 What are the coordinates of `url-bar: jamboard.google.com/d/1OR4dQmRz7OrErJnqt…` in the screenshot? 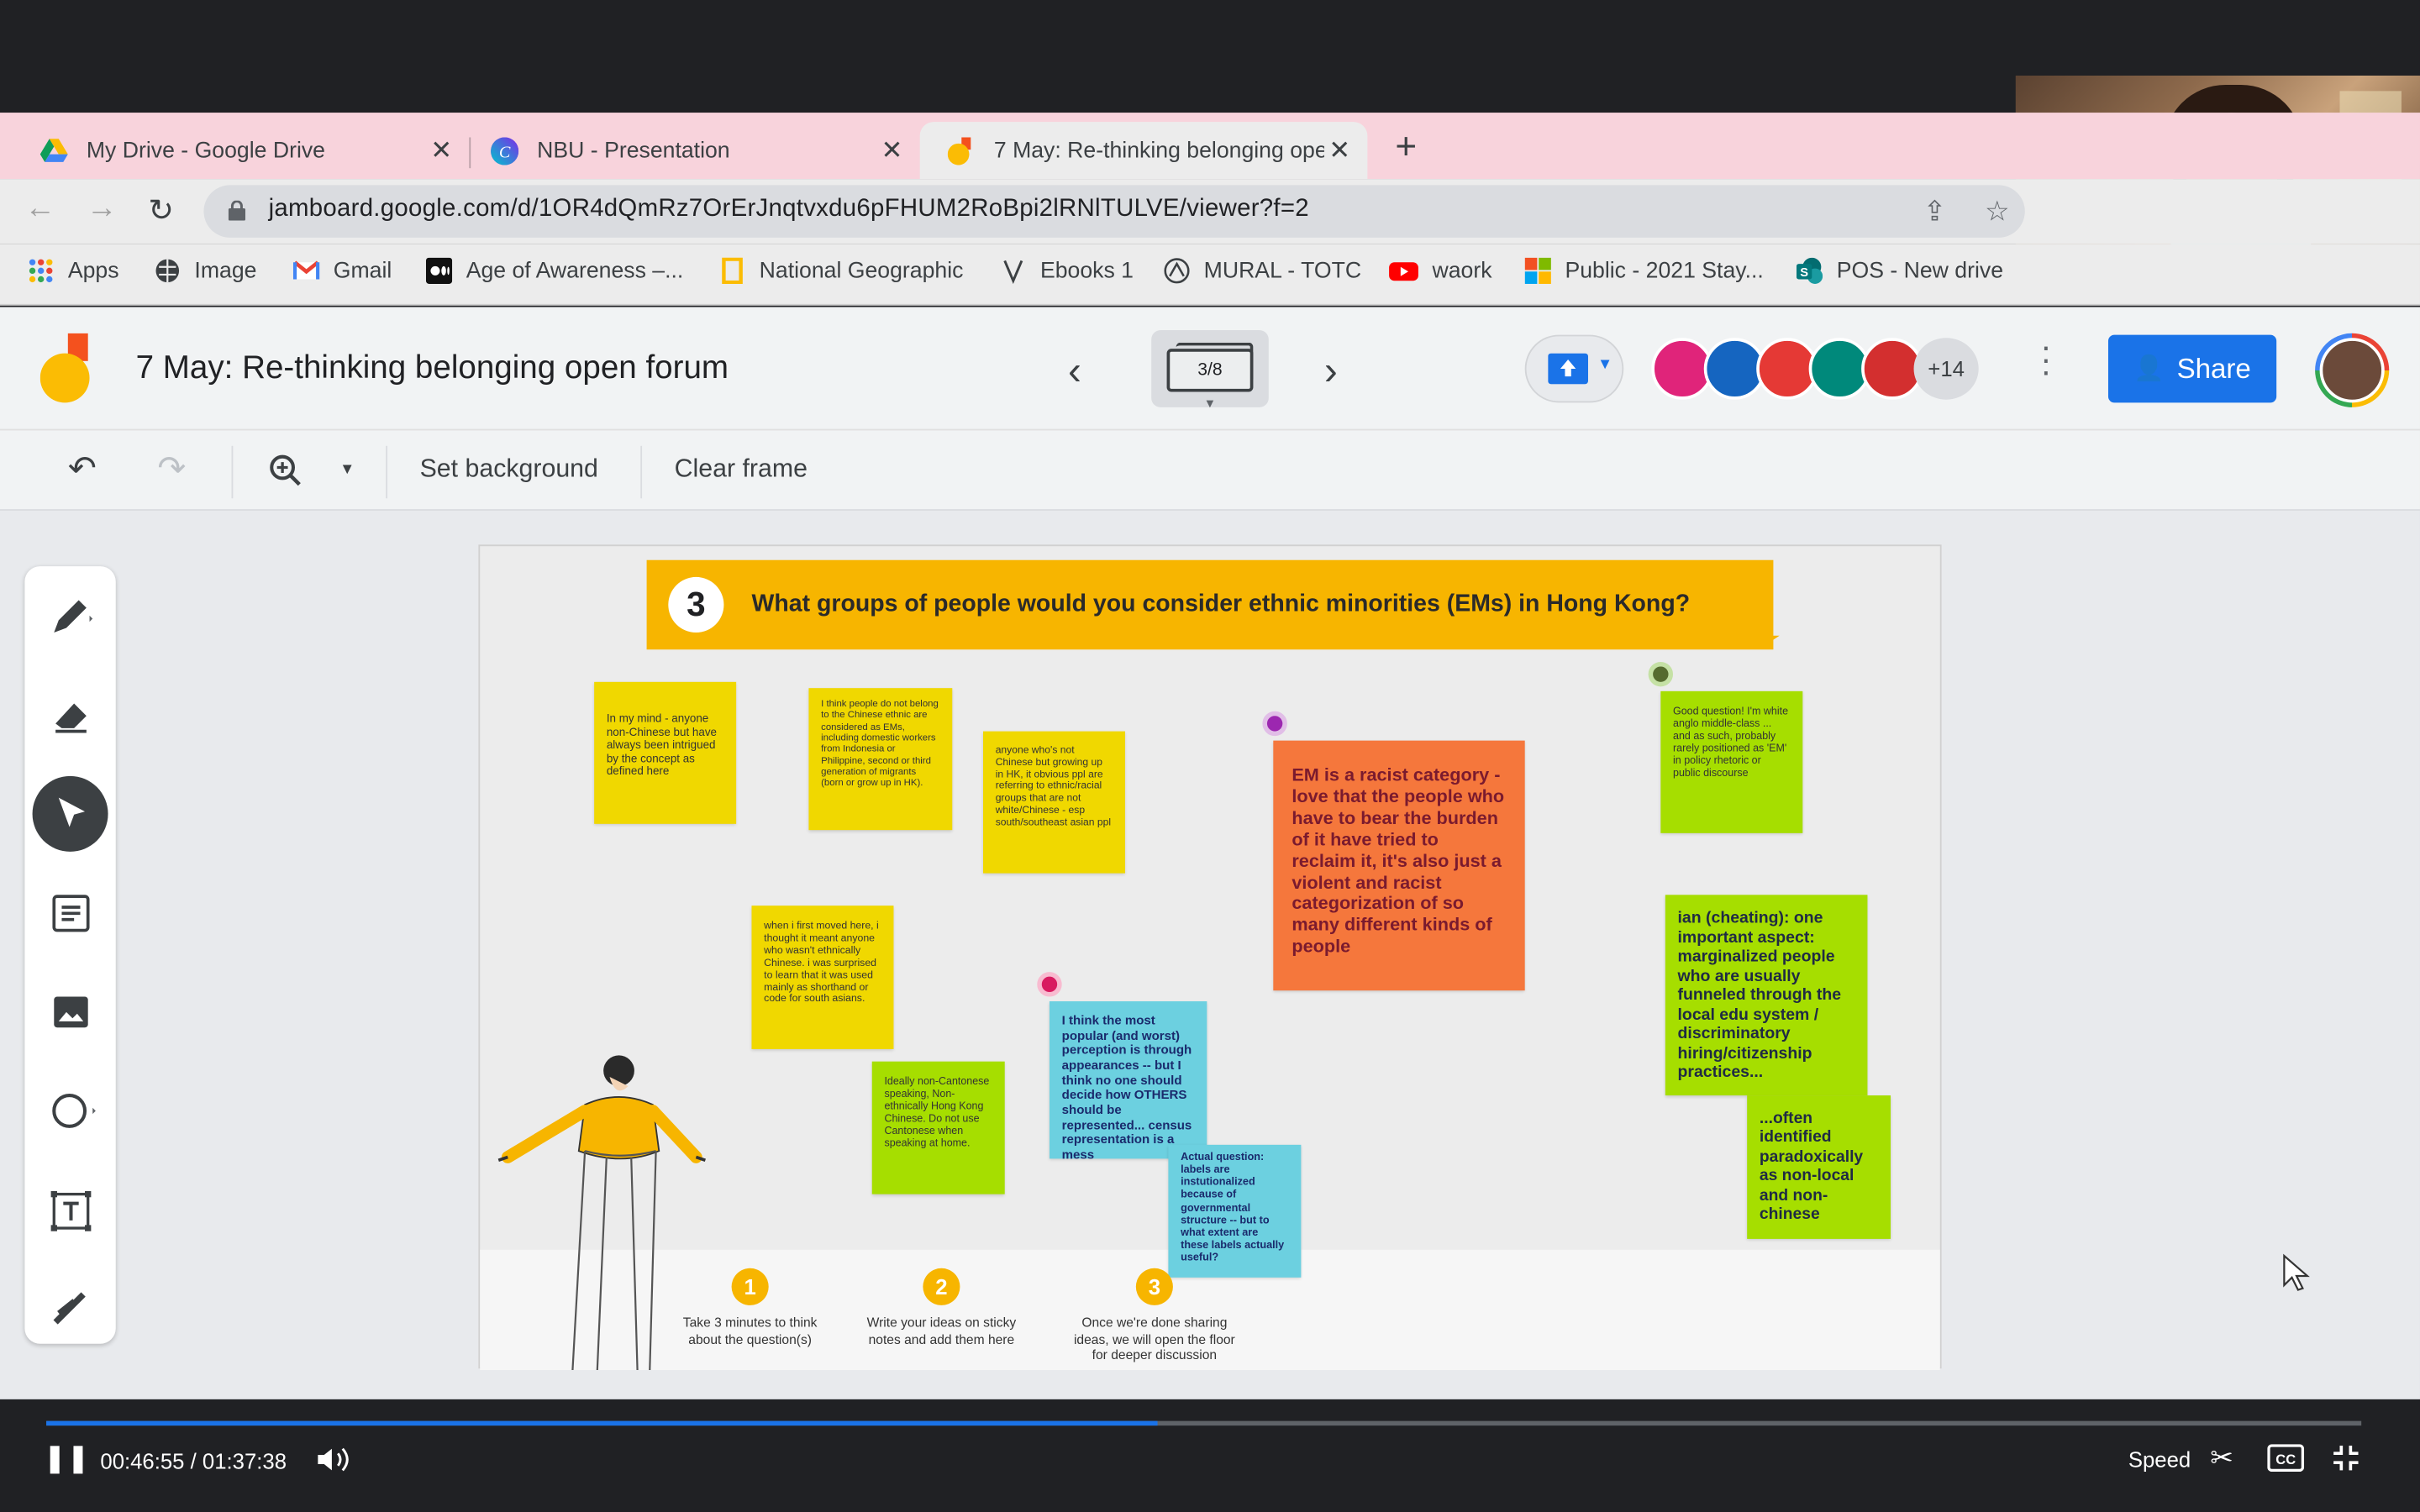 It's located at (1114, 211).